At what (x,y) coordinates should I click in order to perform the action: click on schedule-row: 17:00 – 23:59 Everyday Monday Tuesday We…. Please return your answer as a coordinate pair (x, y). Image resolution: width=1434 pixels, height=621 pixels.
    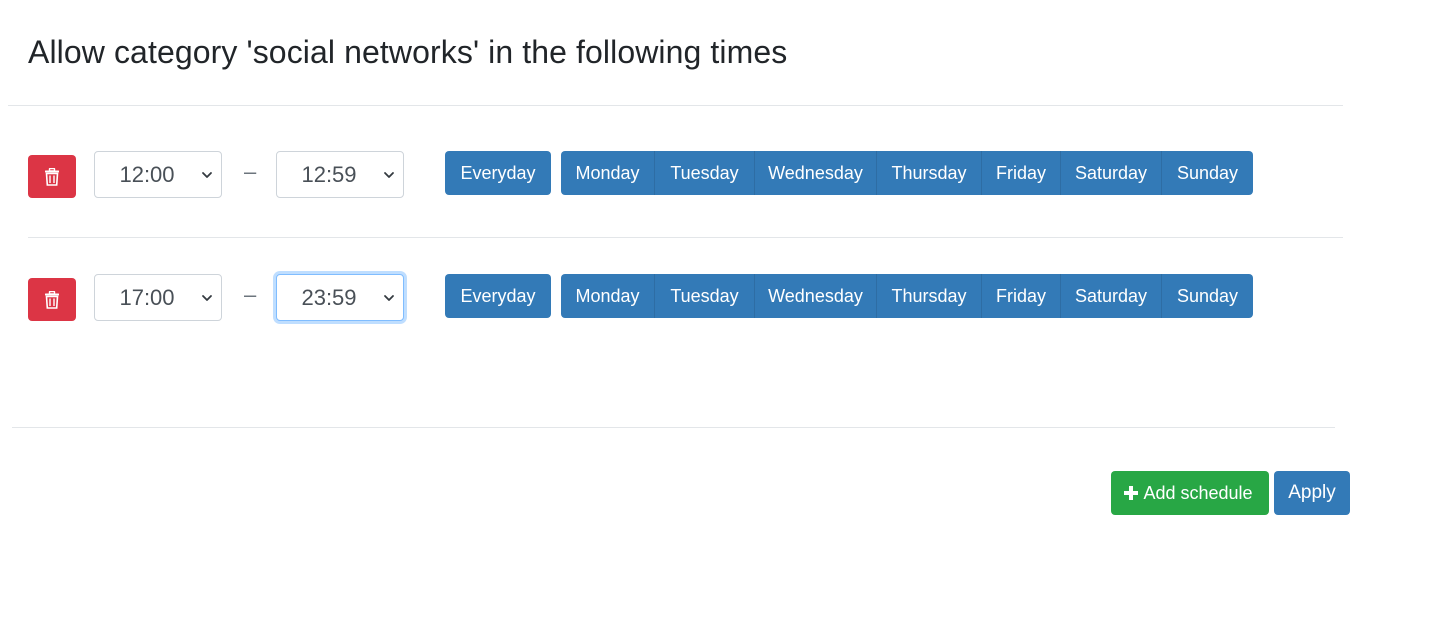
    Looking at the image, I should click on (717, 298).